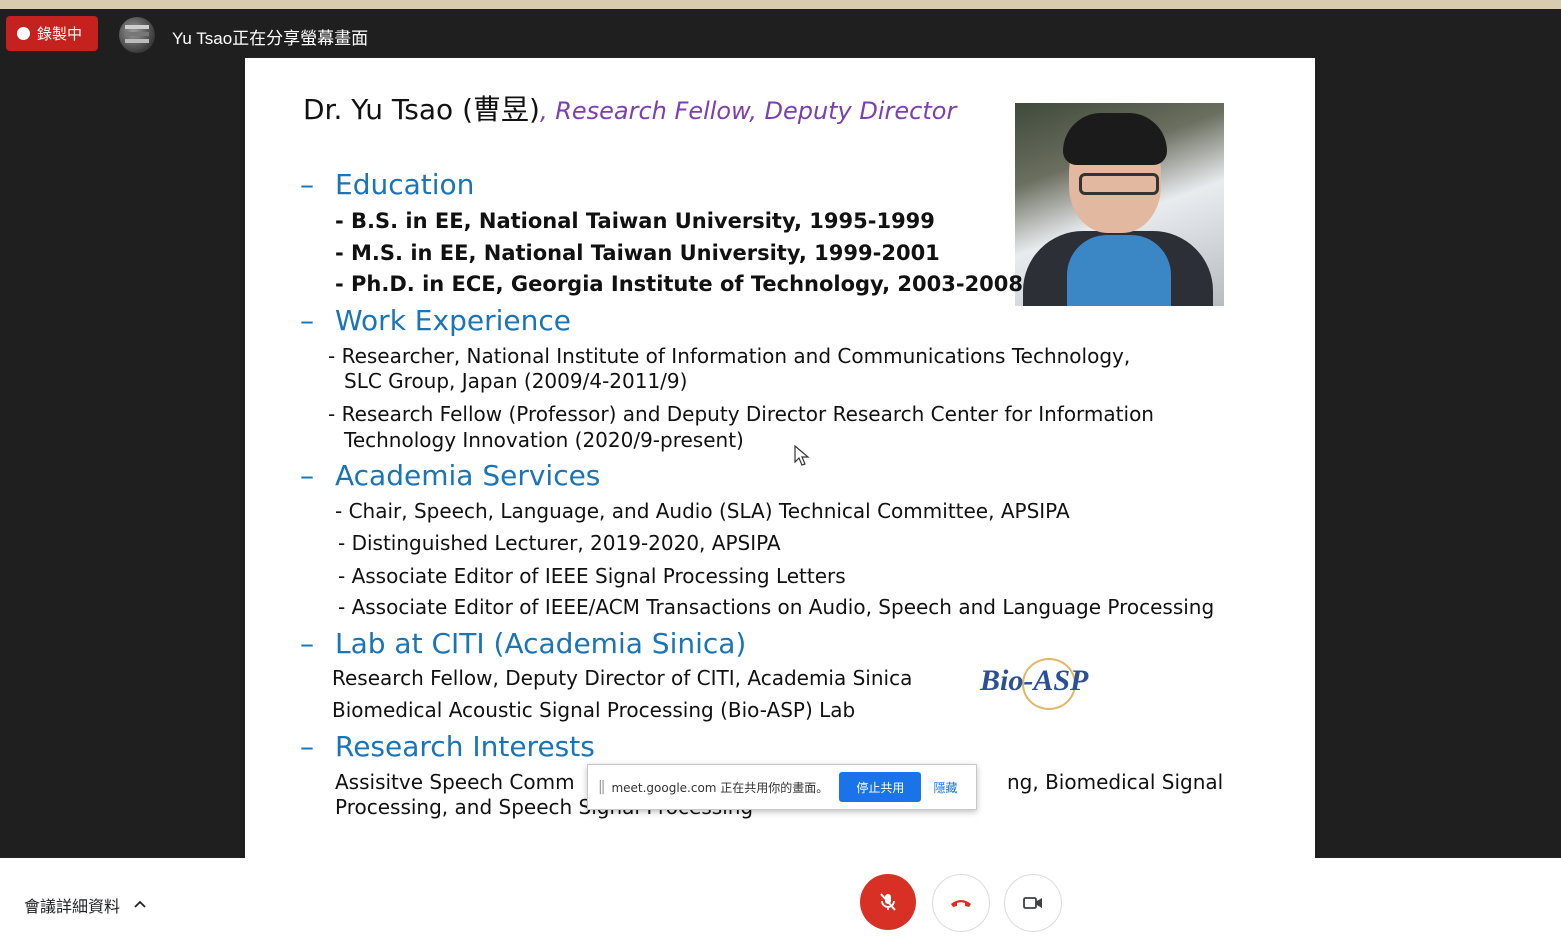 The height and width of the screenshot is (937, 1561). What do you see at coordinates (405, 184) in the screenshot?
I see `education-heading: Education` at bounding box center [405, 184].